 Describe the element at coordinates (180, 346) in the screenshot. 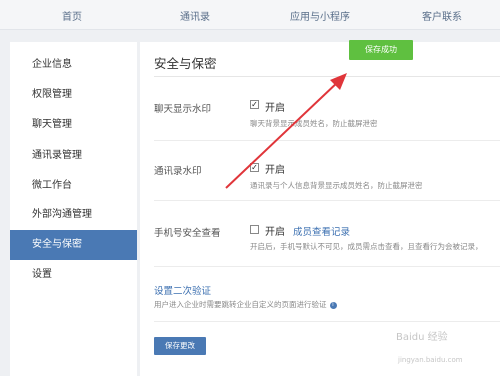

I see `save-changes-button: 保存更改` at that location.